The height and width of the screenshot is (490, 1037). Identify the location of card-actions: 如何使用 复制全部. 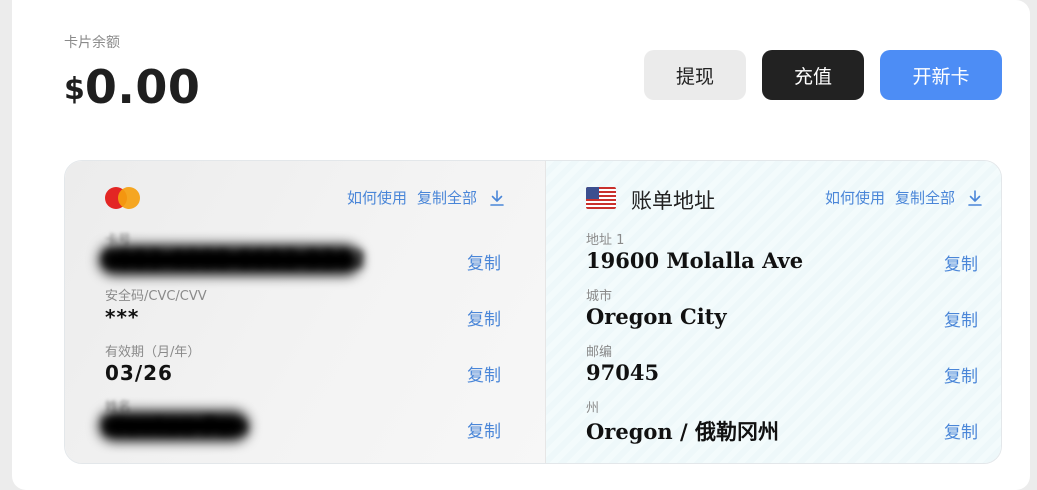
(426, 197).